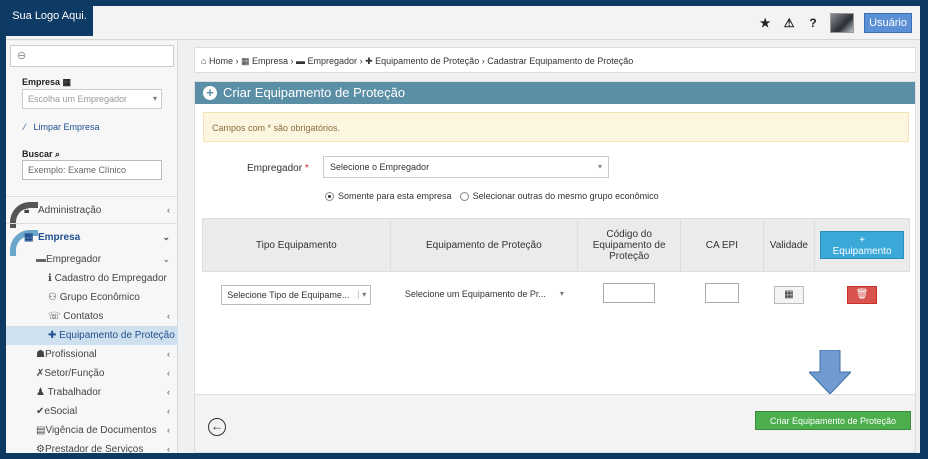 This screenshot has width=928, height=459. I want to click on buscar-label: Buscar ⌕, so click(41, 154).